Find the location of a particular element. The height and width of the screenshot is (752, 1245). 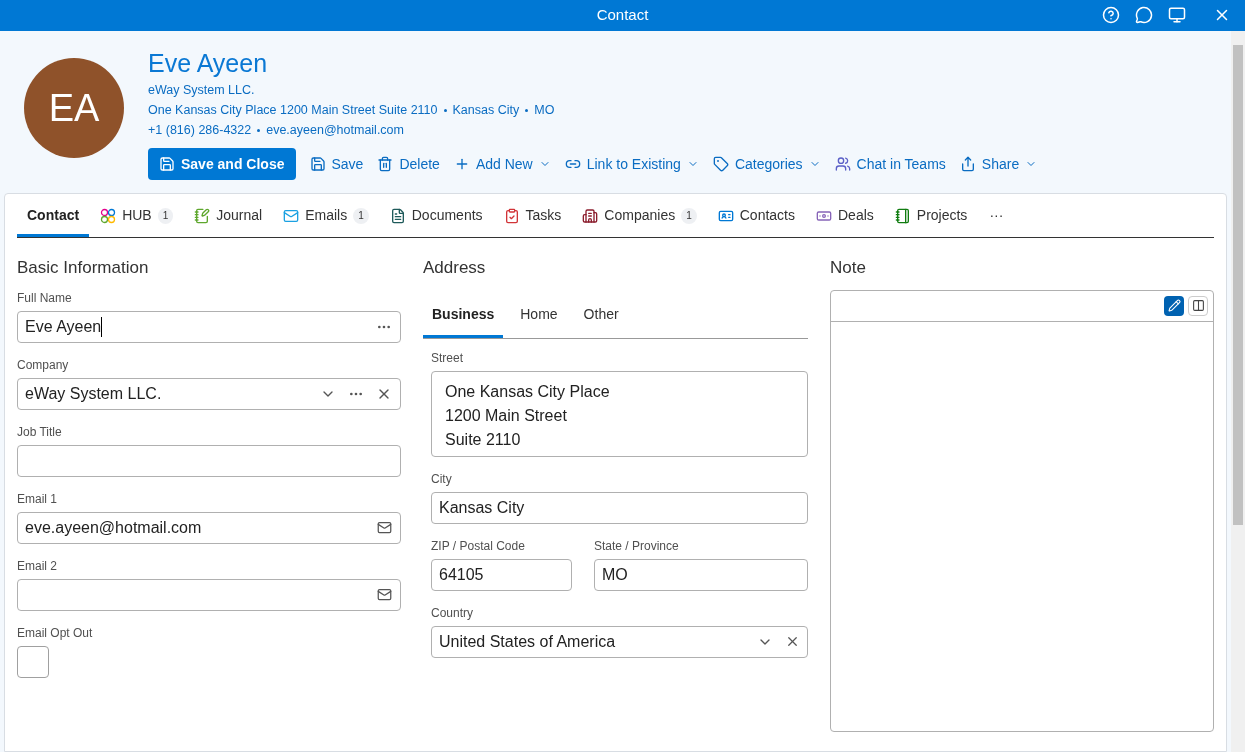

more-tabs-button: ··· is located at coordinates (996, 217).